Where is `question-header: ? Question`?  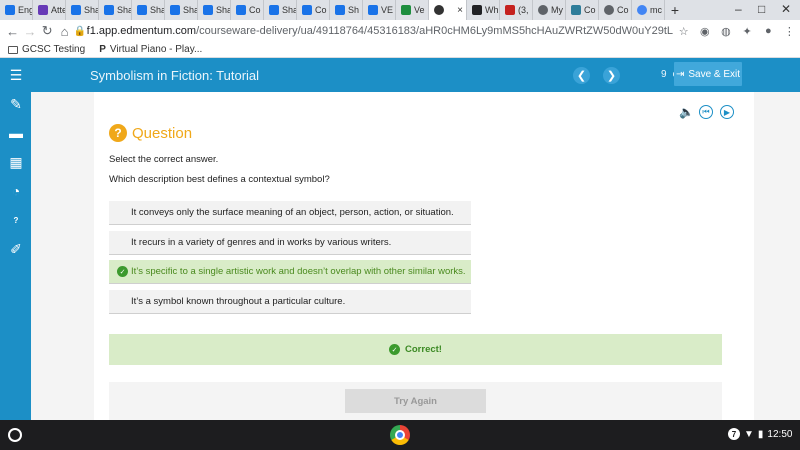 question-header: ? Question is located at coordinates (150, 133).